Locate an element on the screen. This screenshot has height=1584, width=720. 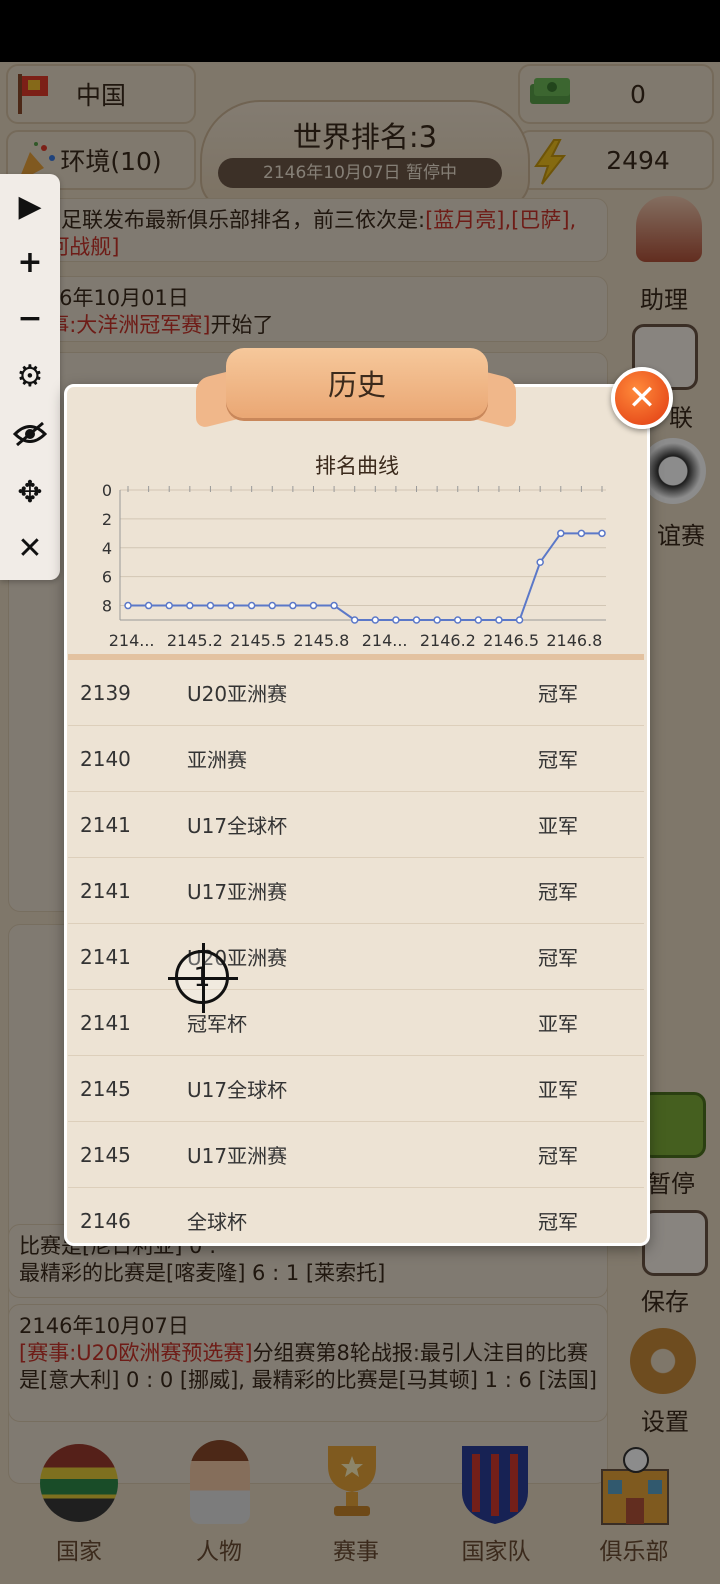
history-row: 2141 U17亚洲赛 冠军 is located at coordinates (356, 891).